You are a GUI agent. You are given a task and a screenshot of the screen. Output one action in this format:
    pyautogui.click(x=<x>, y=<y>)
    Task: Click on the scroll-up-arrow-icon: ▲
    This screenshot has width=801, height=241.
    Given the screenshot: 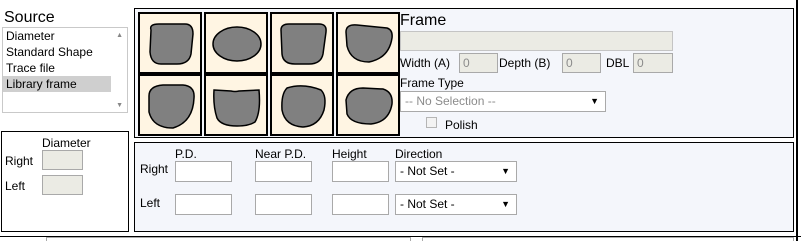 What is the action you would take?
    pyautogui.click(x=119, y=35)
    